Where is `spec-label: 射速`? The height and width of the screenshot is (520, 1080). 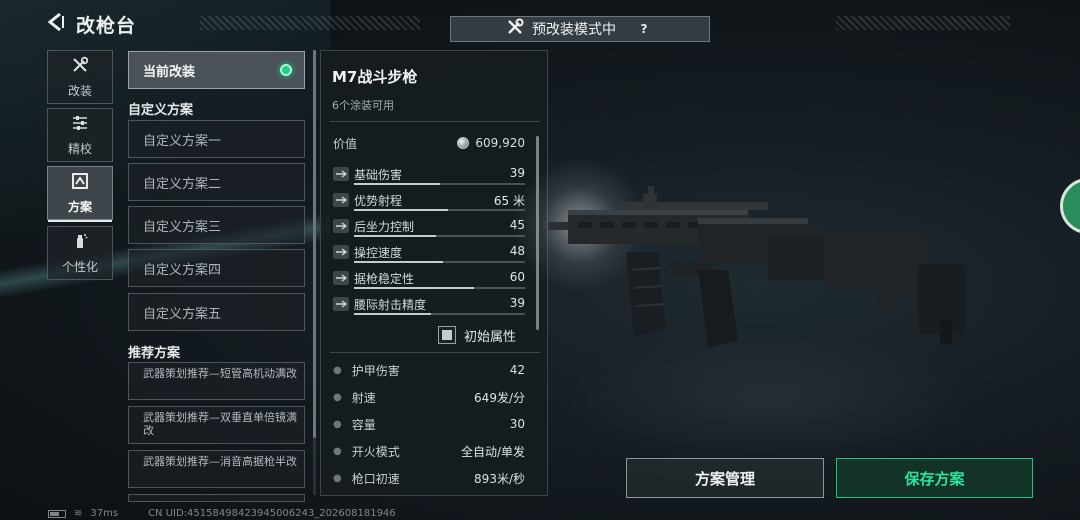 spec-label: 射速 is located at coordinates (363, 397).